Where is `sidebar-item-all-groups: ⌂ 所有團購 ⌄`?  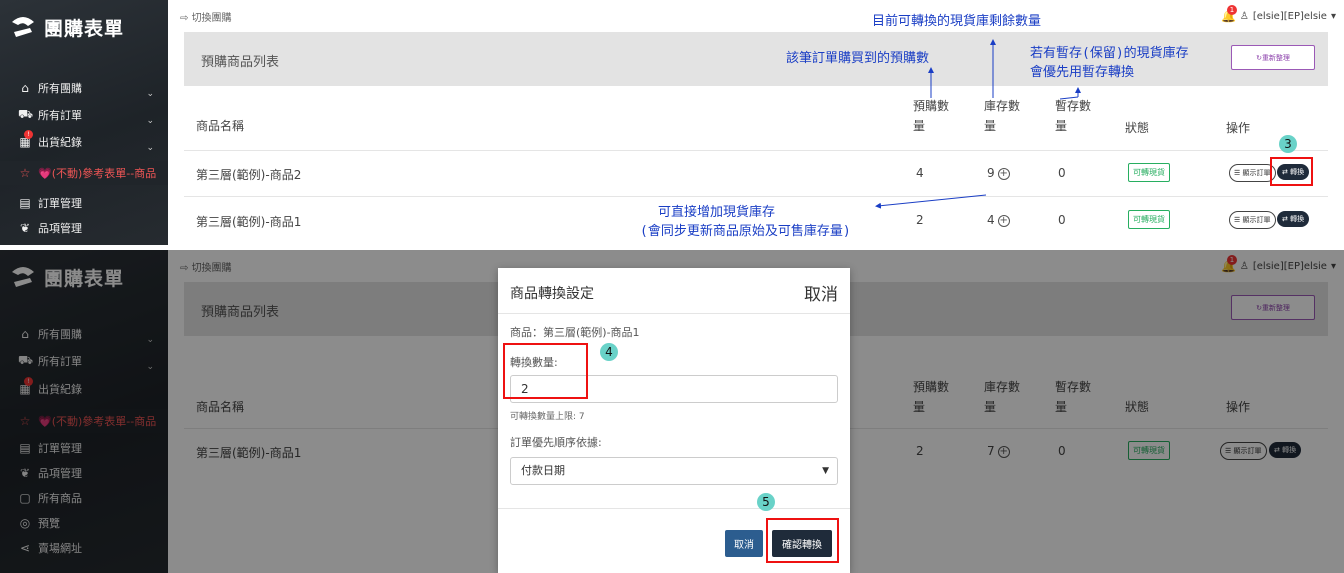 sidebar-item-all-groups: ⌂ 所有團購 ⌄ is located at coordinates (84, 88).